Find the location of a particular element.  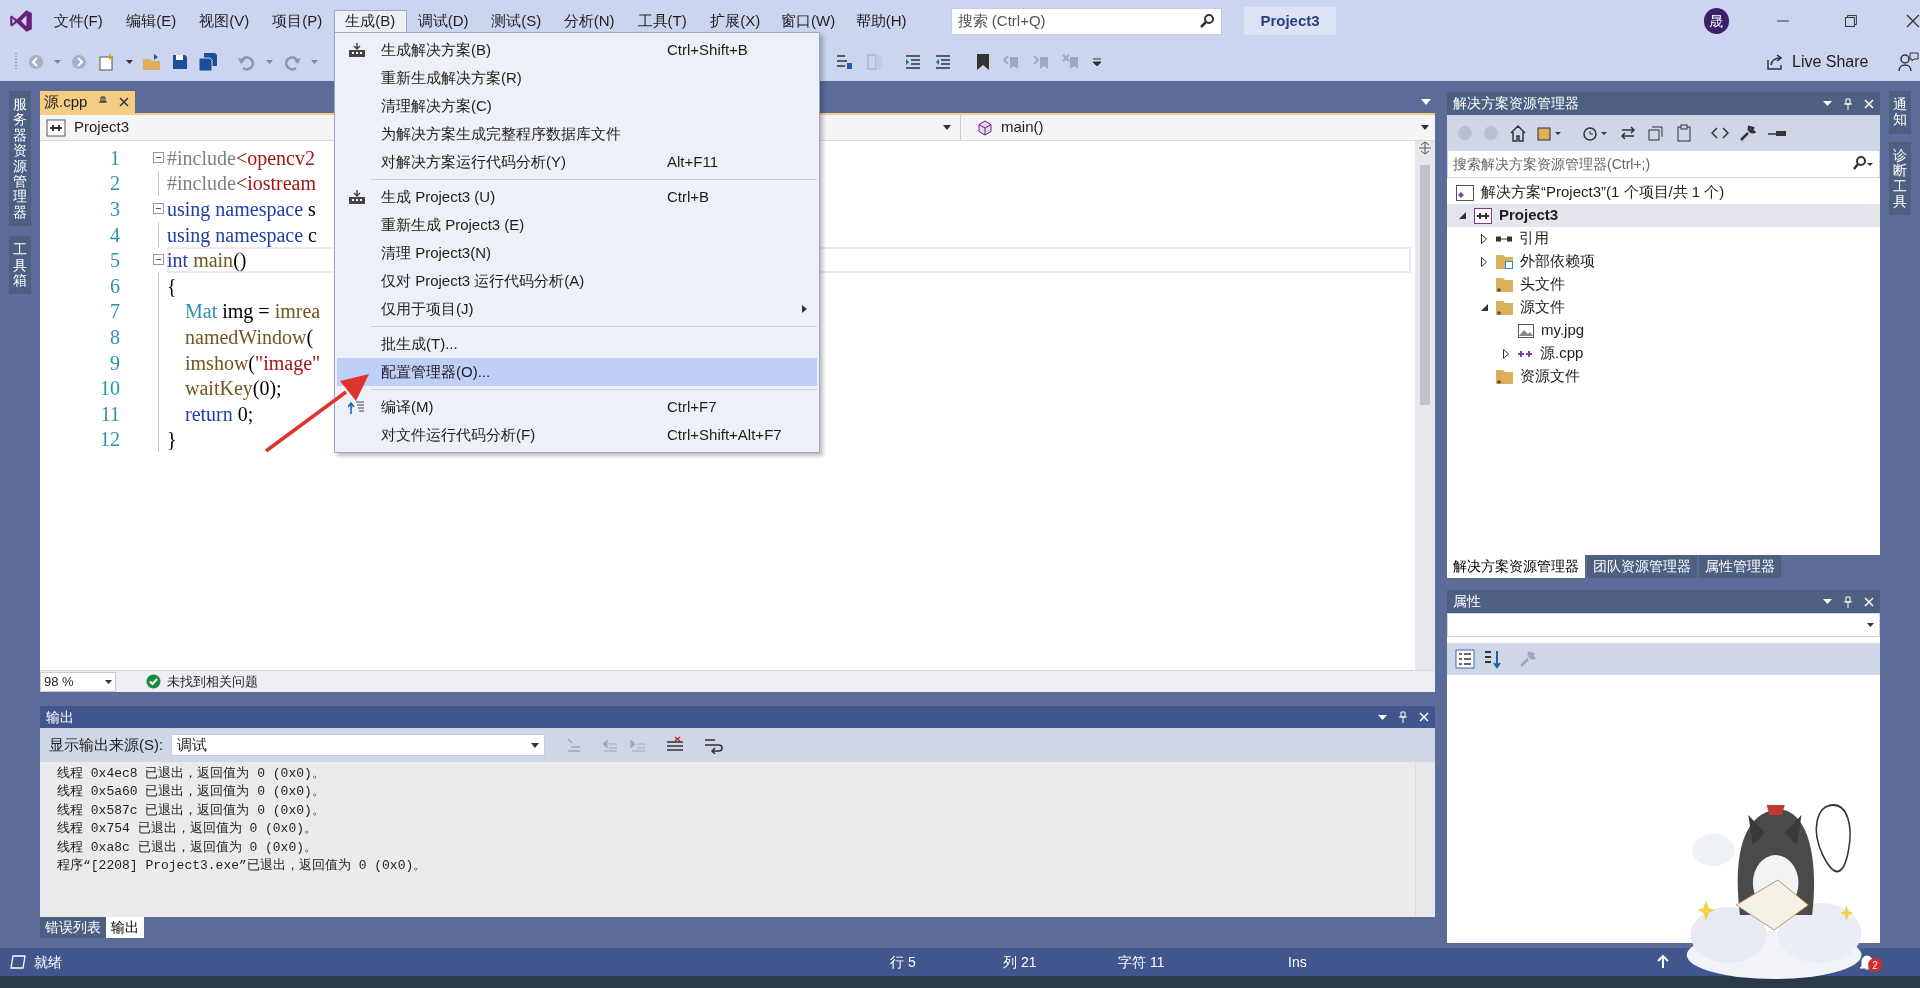

upload-arrow-icon is located at coordinates (1663, 962).